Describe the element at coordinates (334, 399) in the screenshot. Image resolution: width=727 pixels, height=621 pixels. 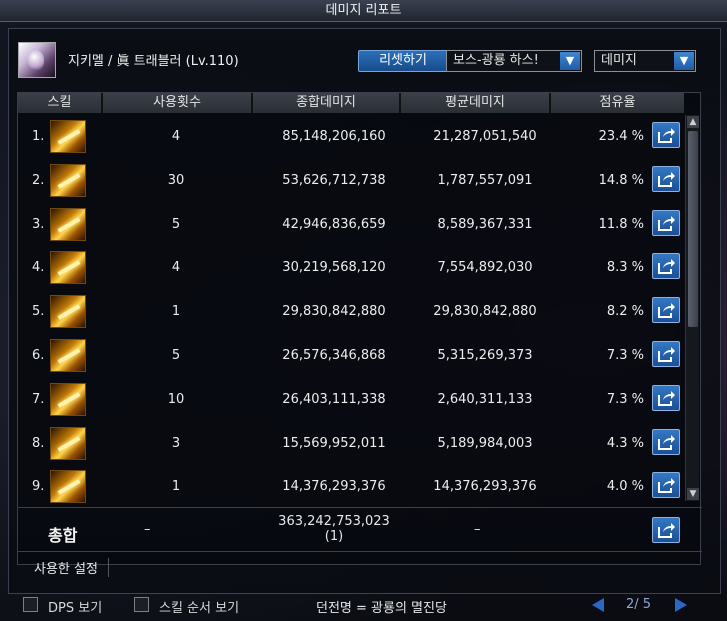
I see `total-damage: 26,403,111,338` at that location.